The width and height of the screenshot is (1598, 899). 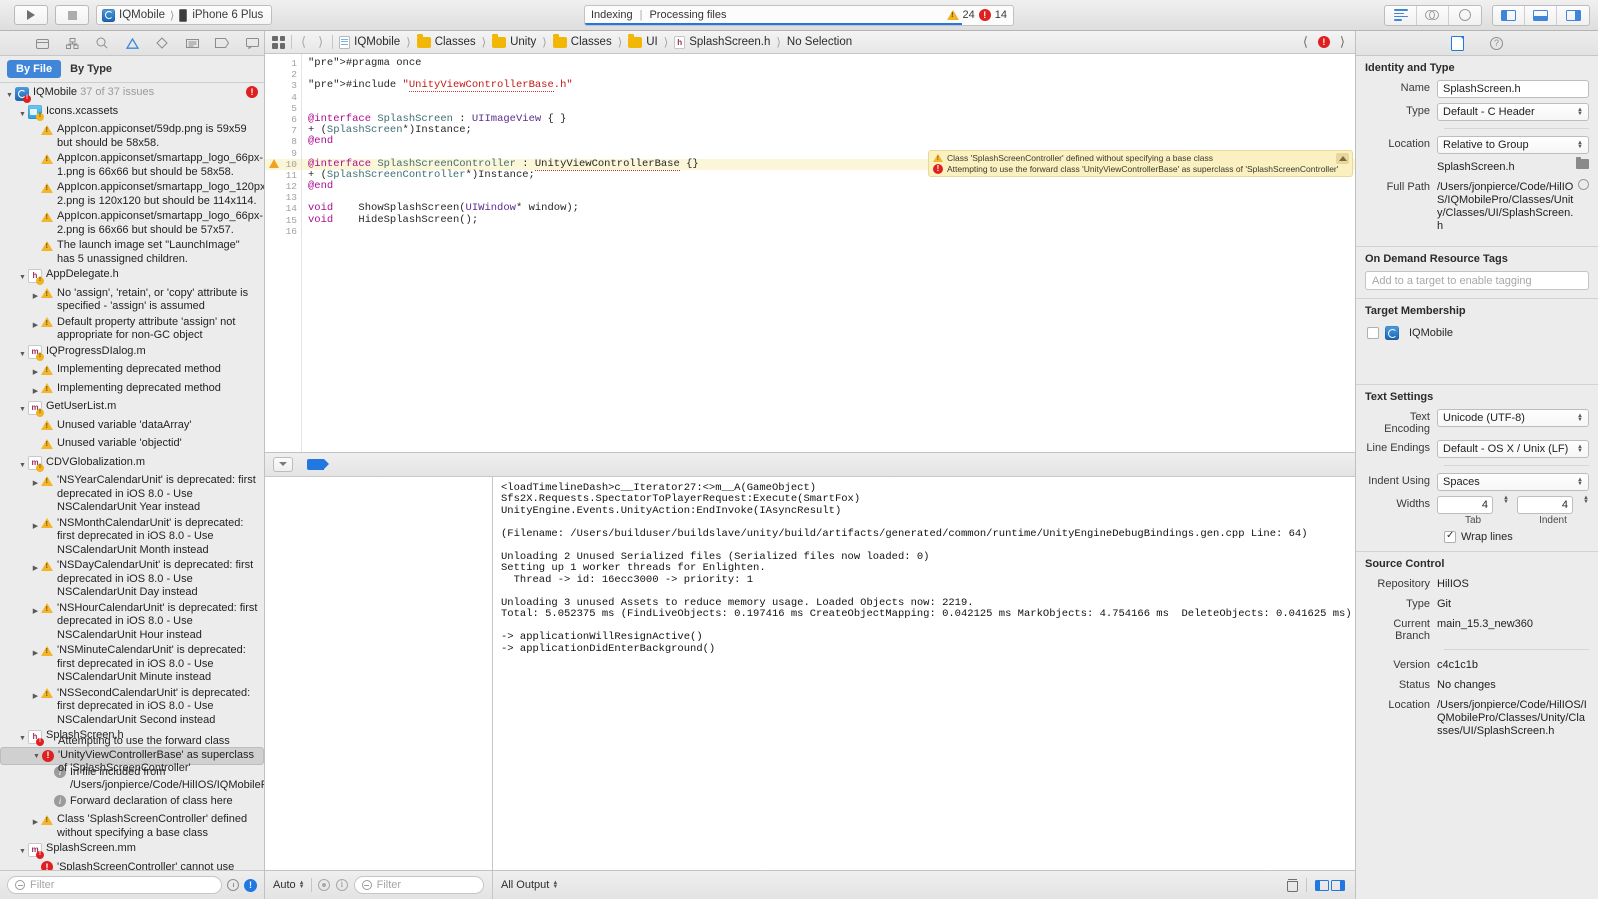 I want to click on code-line: + (SplashScreen*)Instance;, so click(x=828, y=130).